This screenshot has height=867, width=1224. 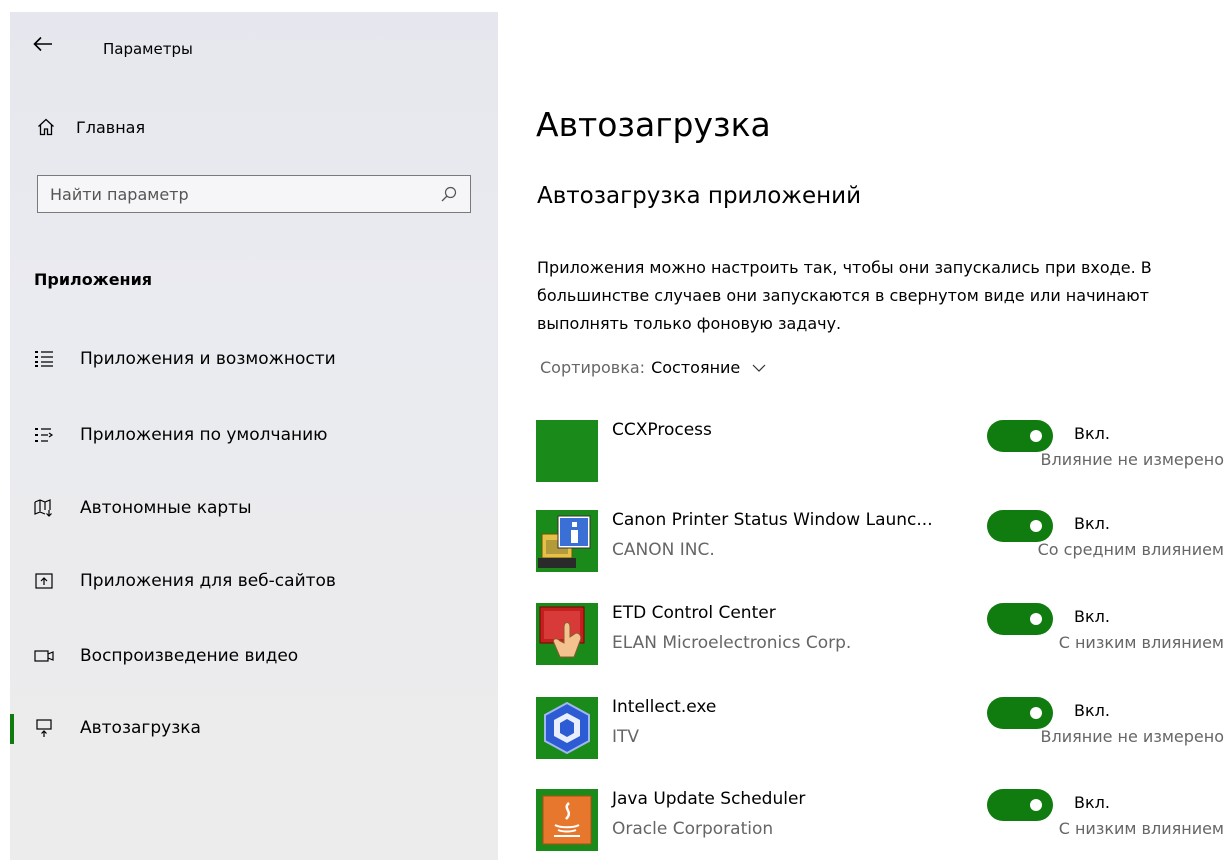 I want to click on etd-touchpad-icon, so click(x=567, y=634).